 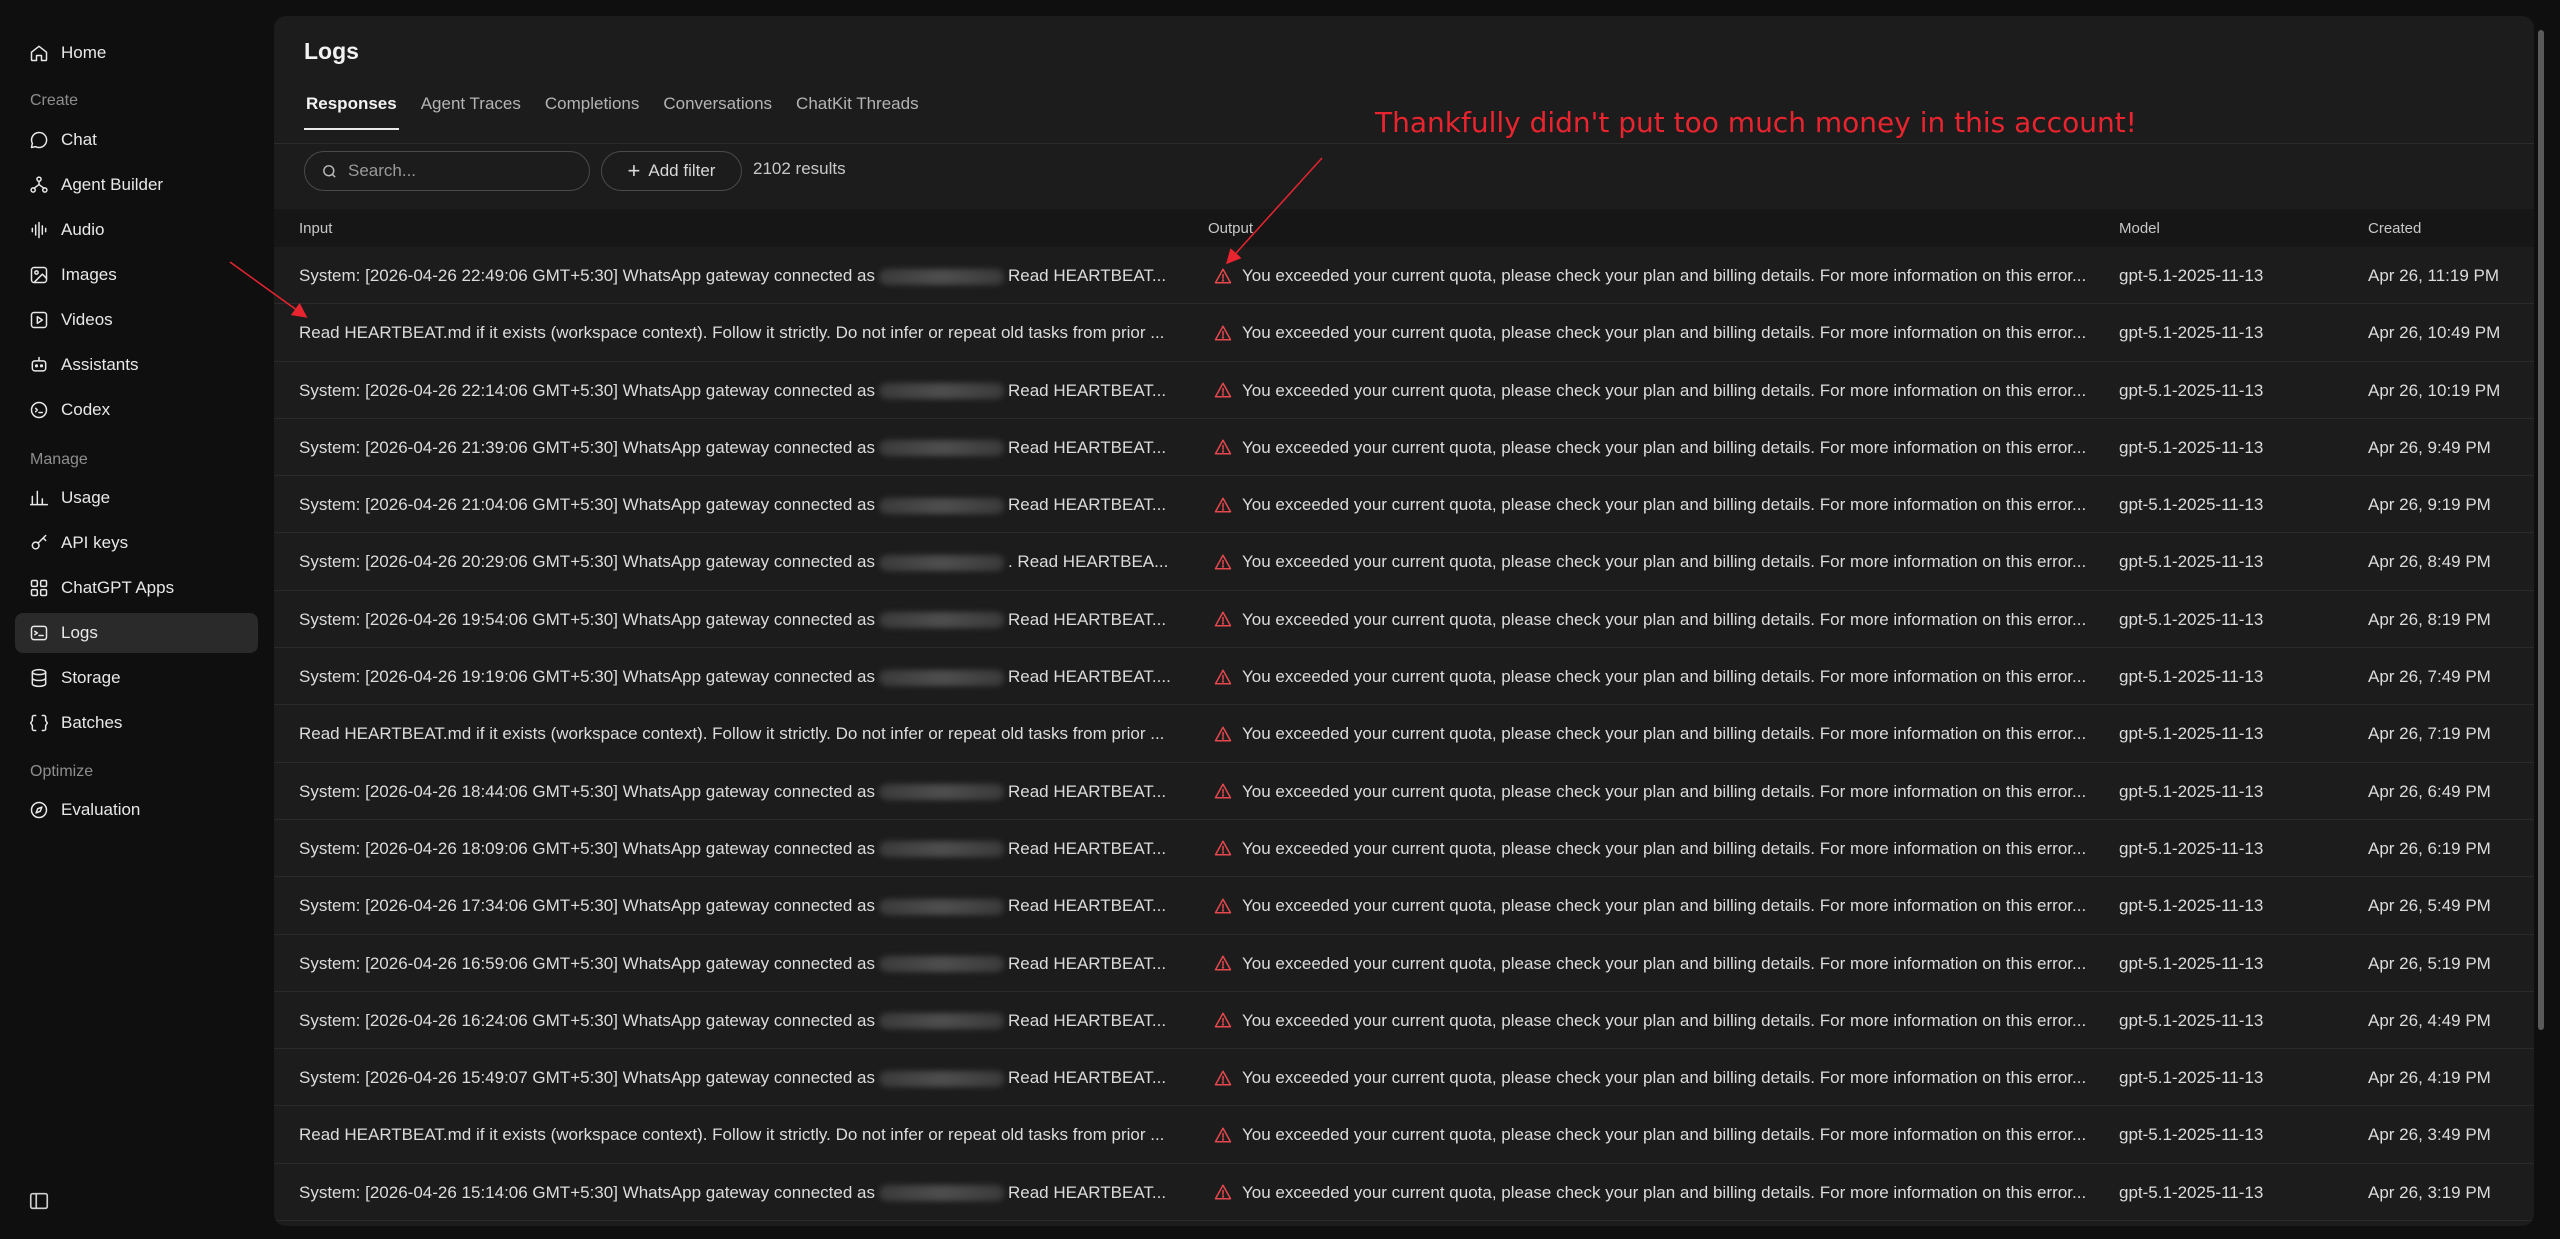 I want to click on sidebar-section-manage: Manage, so click(x=59, y=459).